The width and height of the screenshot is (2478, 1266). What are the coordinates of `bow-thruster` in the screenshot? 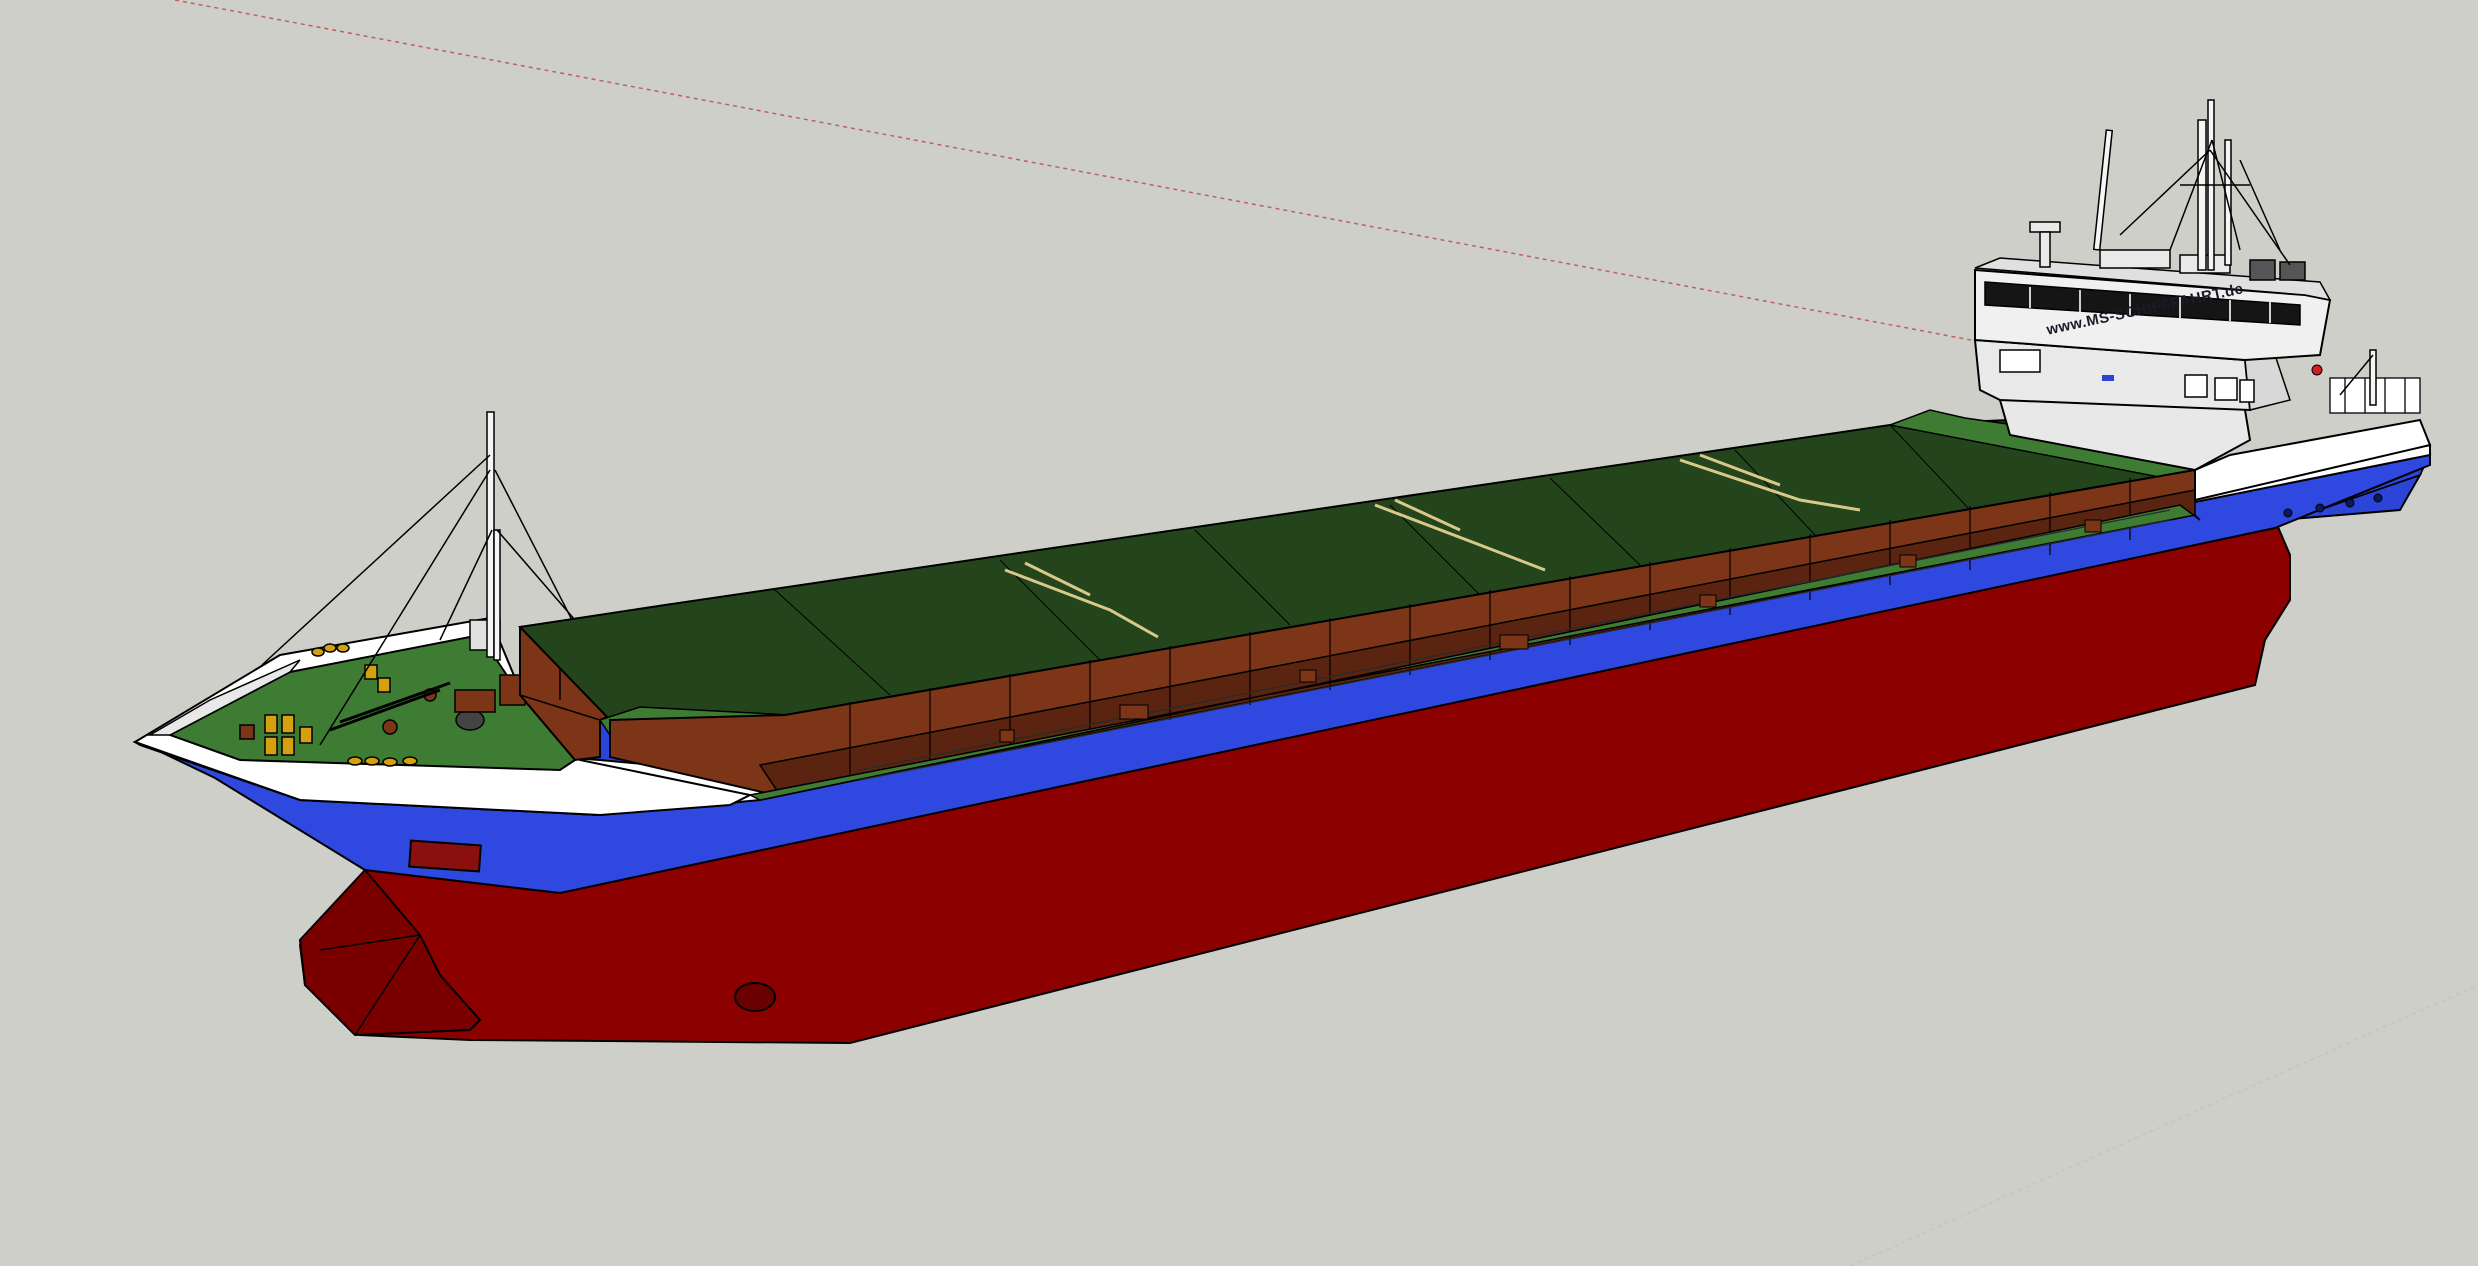 It's located at (755, 997).